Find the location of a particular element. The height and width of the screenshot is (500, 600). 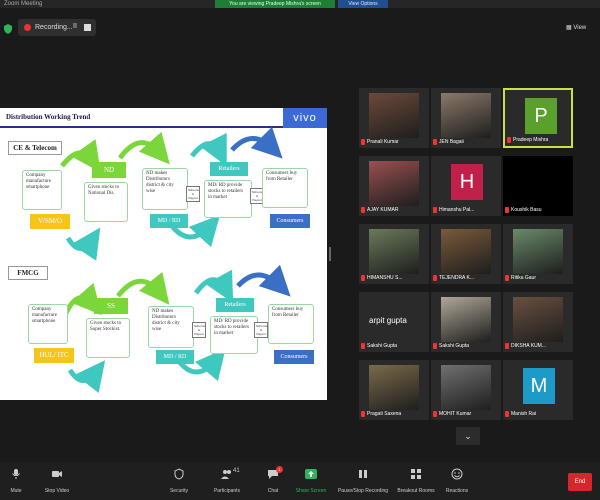

section2-payout-mini: Scheme & Payout is located at coordinates (261, 330).